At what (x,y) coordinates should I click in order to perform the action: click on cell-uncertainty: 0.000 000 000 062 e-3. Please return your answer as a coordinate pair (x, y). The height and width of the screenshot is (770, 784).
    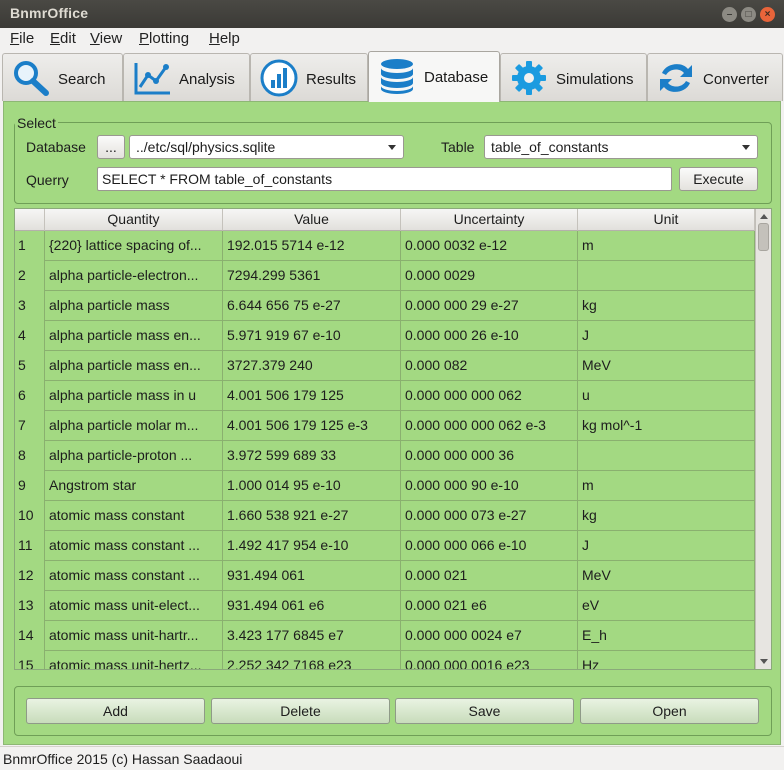
    Looking at the image, I should click on (489, 426).